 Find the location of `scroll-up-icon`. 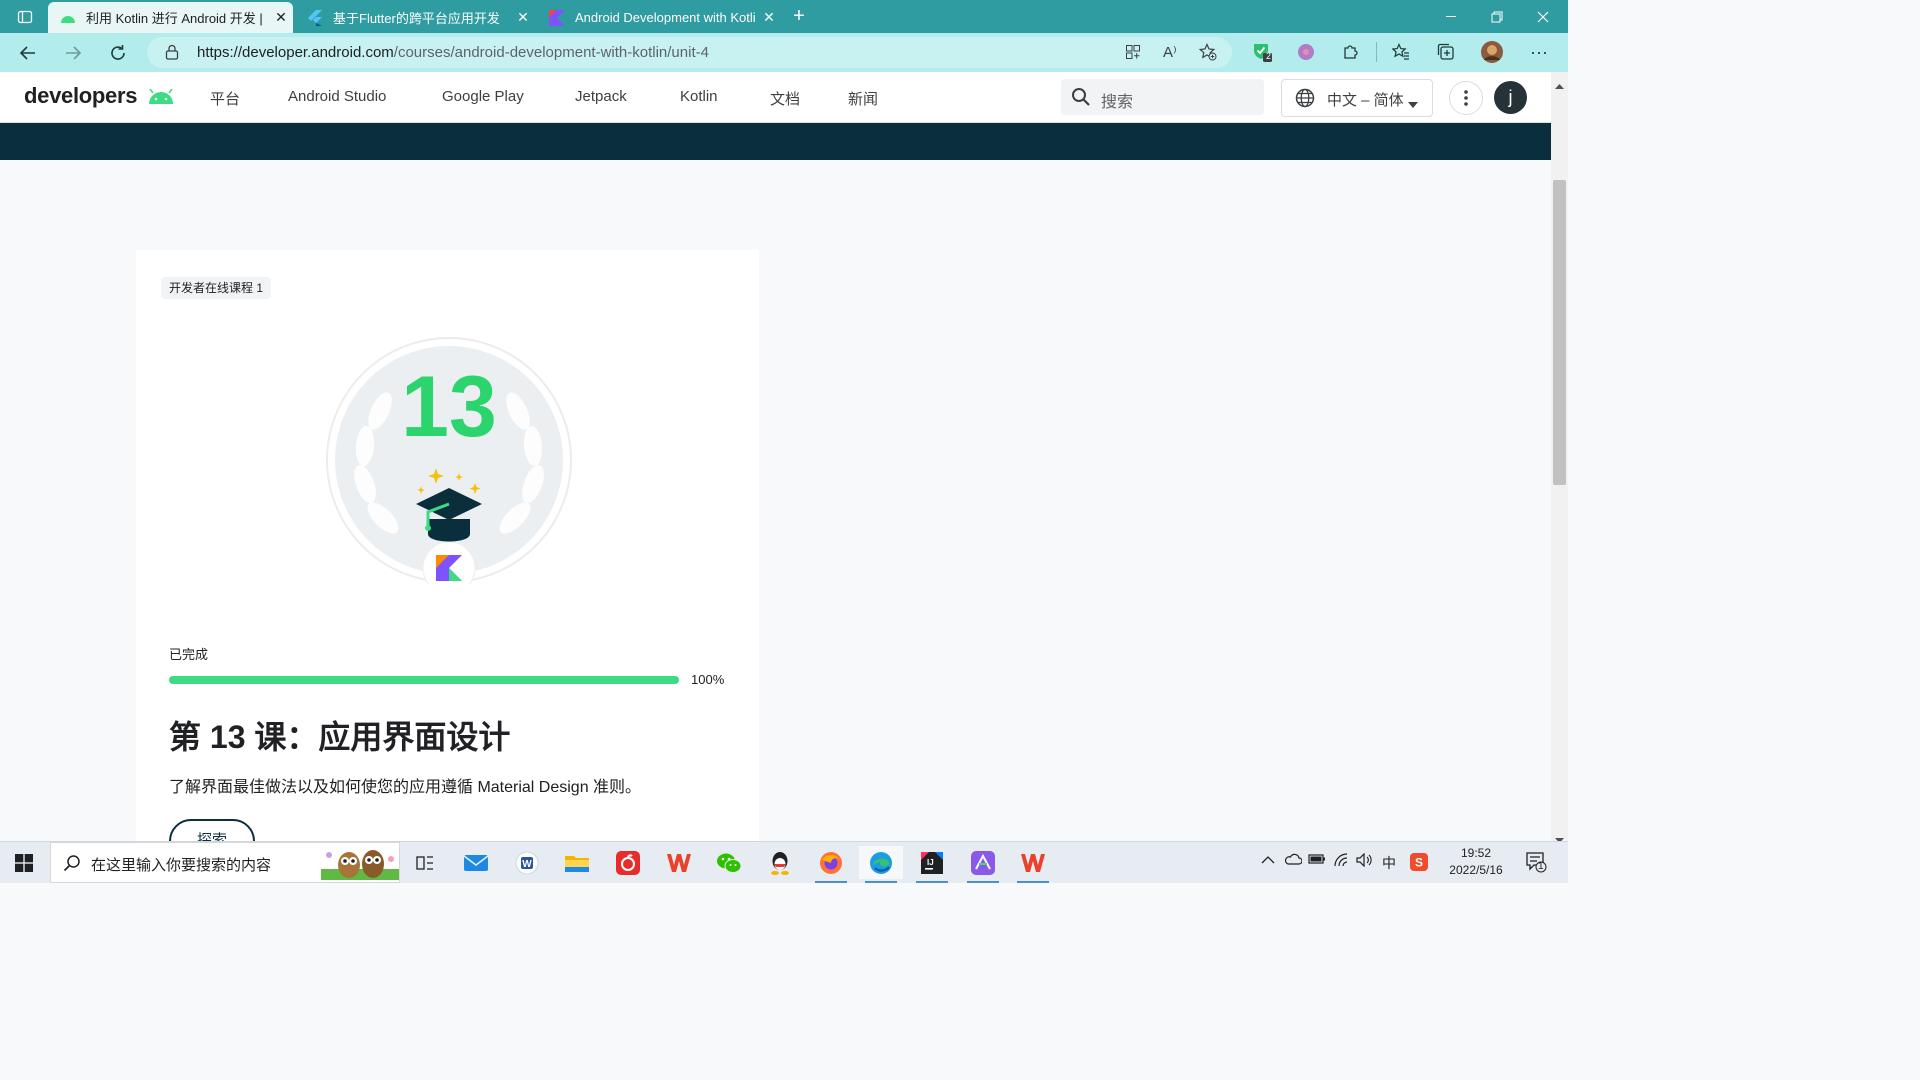

scroll-up-icon is located at coordinates (1559, 85).